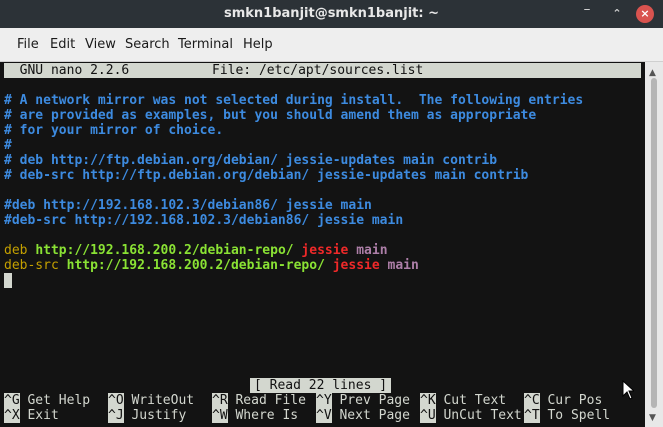  I want to click on shortcut-item: ^Y Prev Page, so click(363, 400).